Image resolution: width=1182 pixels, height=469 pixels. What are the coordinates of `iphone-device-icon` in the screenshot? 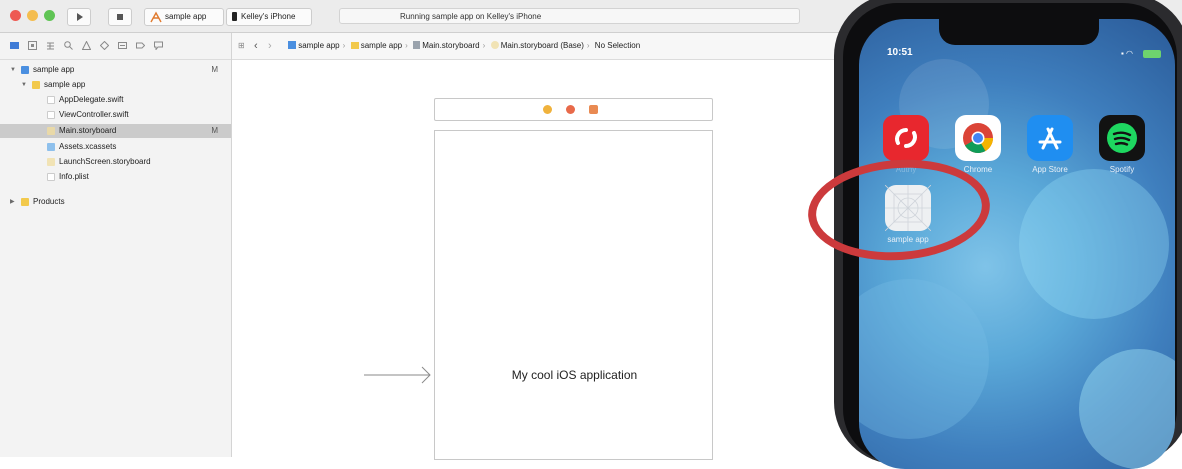 It's located at (234, 16).